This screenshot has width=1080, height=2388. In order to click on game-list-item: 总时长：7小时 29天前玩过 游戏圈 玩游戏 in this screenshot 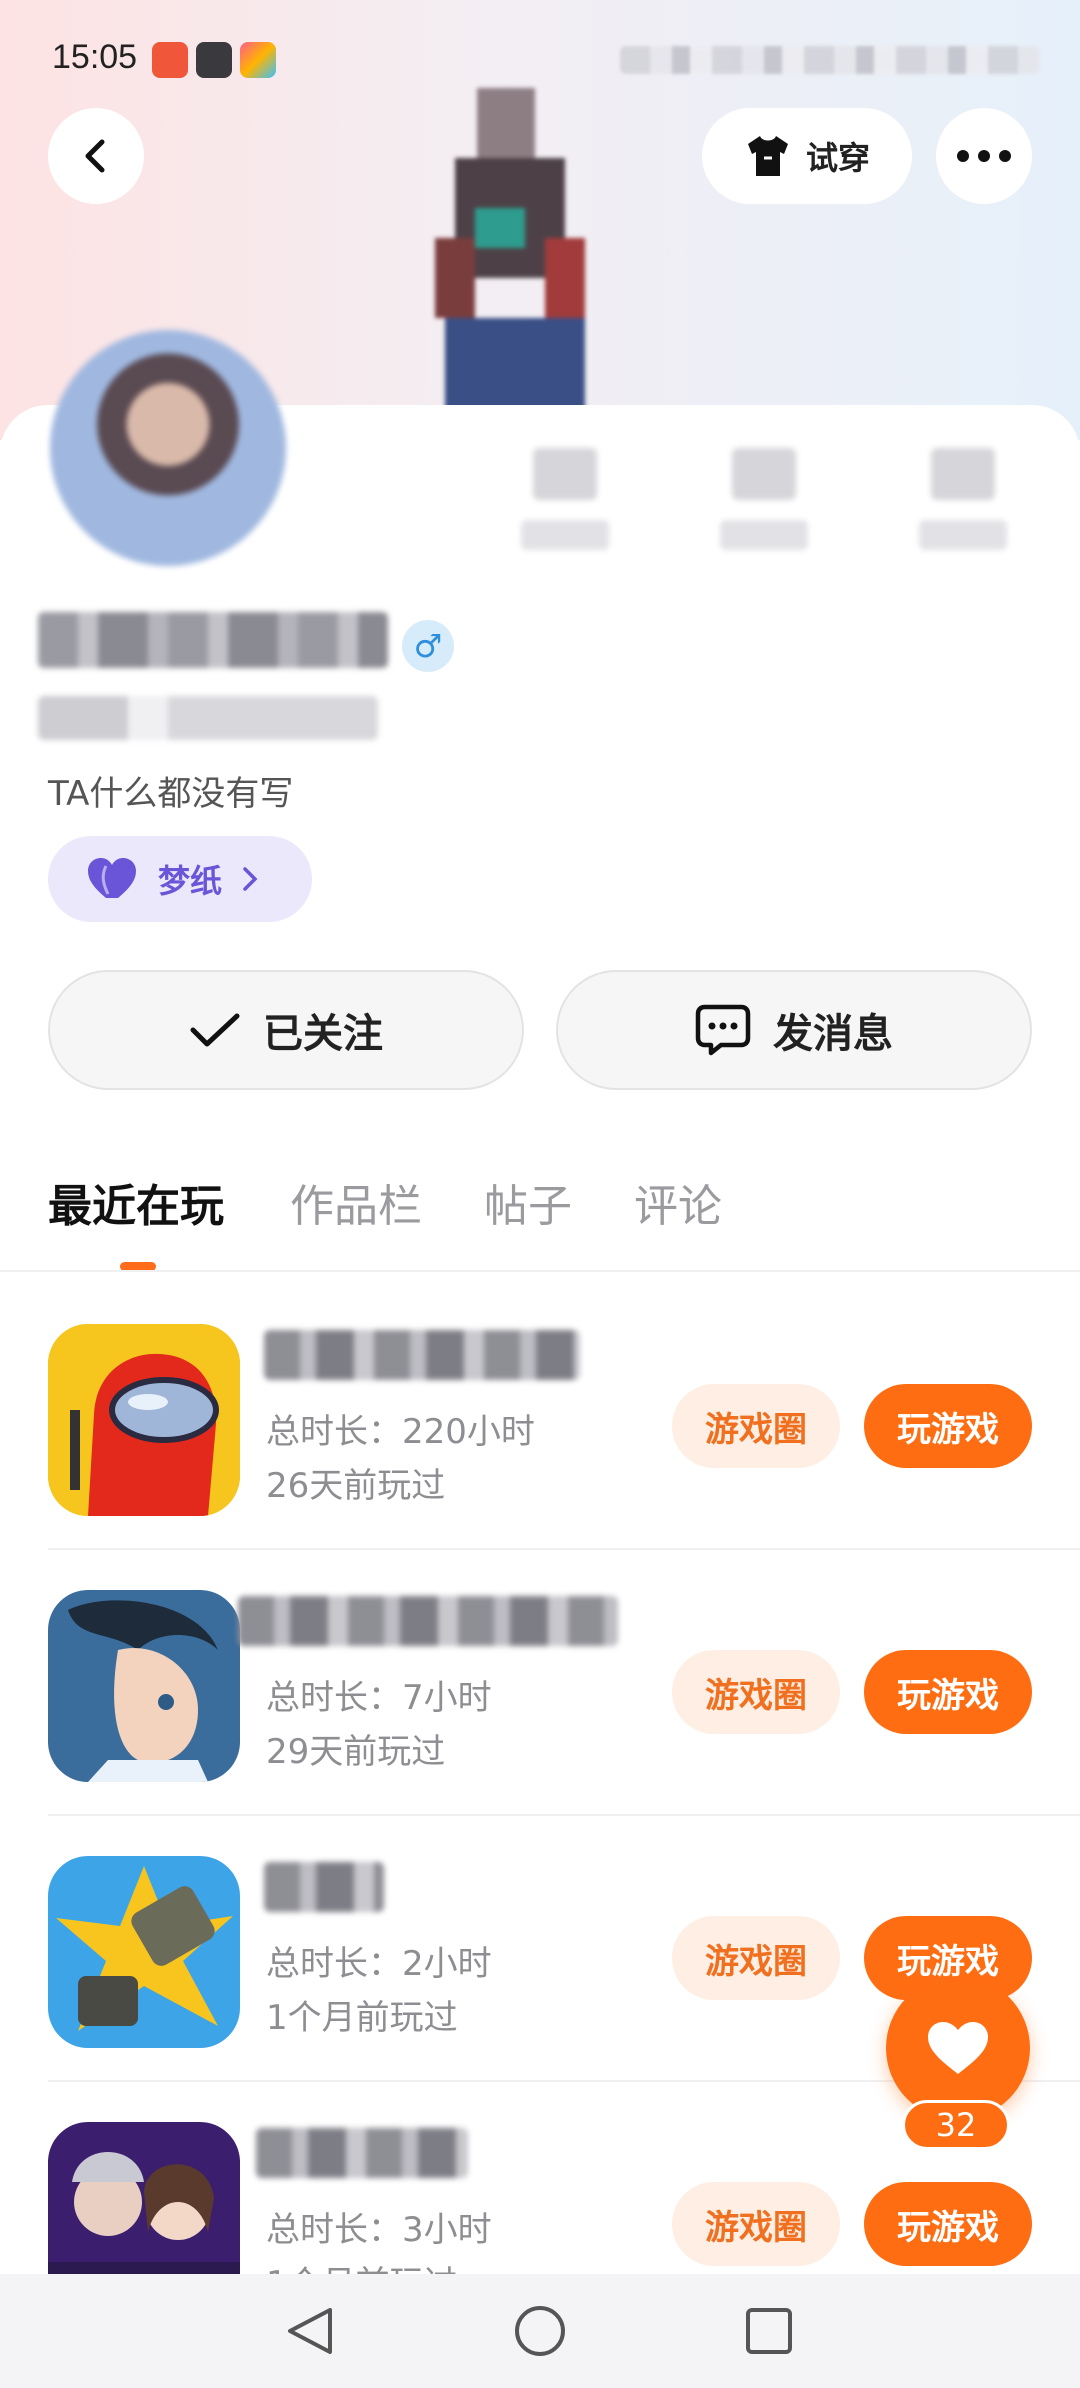, I will do `click(540, 1671)`.